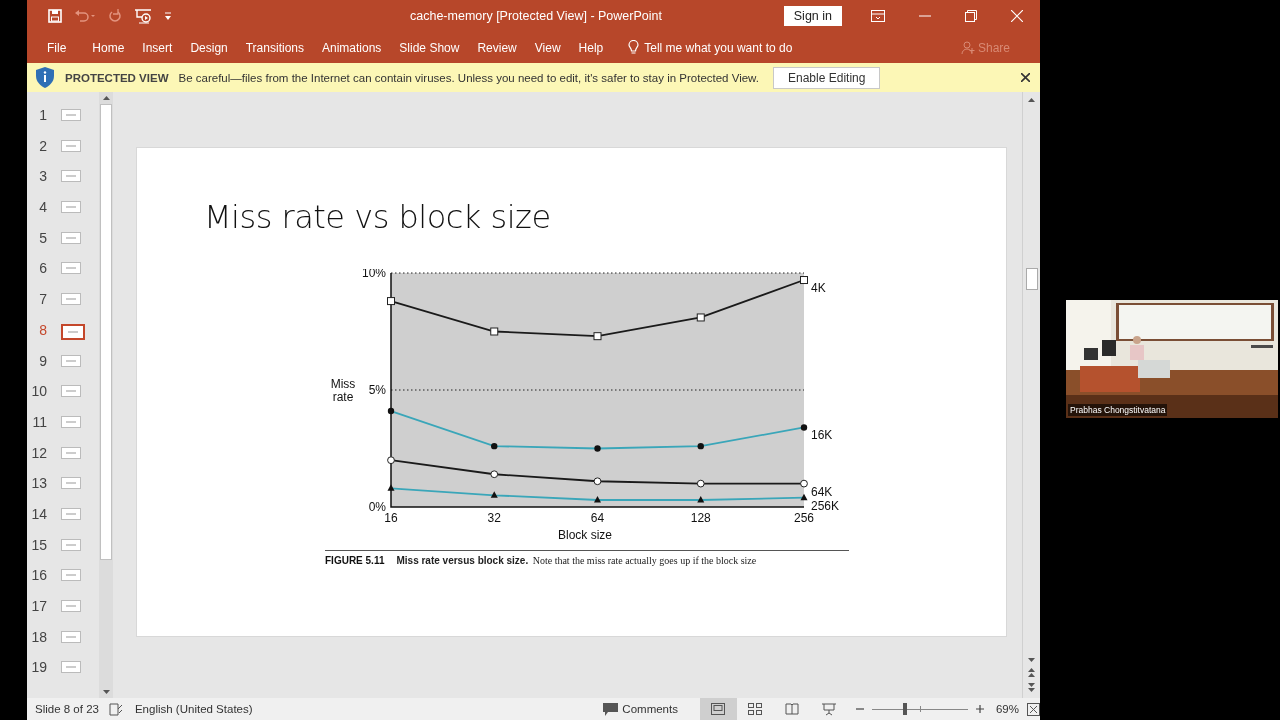 The width and height of the screenshot is (1280, 720). What do you see at coordinates (355, 560) in the screenshot?
I see `figure-label: FIGURE 5.11` at bounding box center [355, 560].